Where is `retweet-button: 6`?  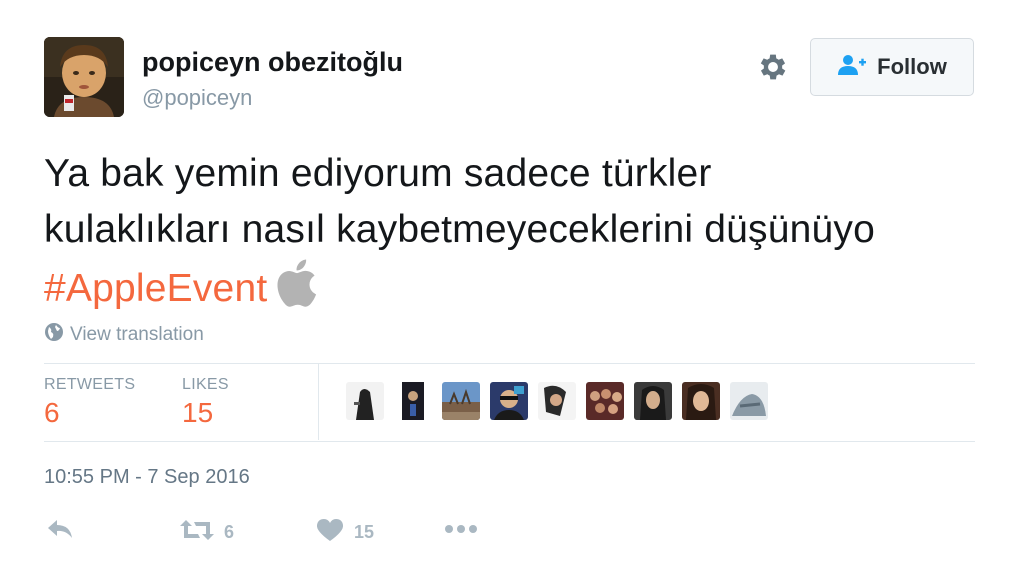
retweet-button: 6 is located at coordinates (207, 532).